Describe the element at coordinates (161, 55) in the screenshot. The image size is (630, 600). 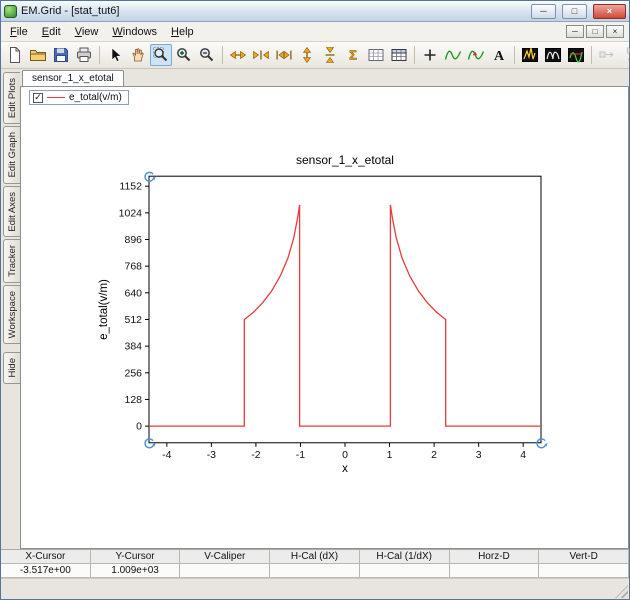
I see `zoom-box-button` at that location.